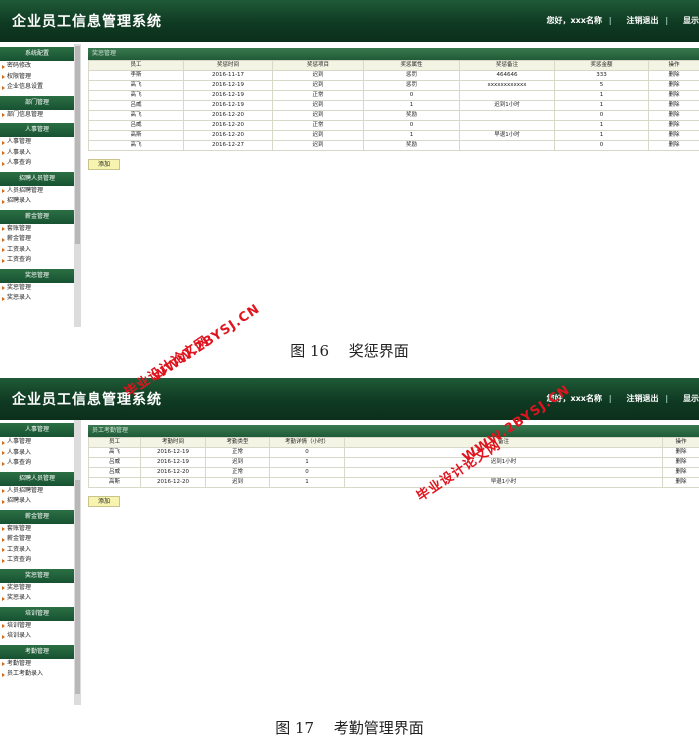 This screenshot has width=699, height=755. Describe the element at coordinates (37, 102) in the screenshot. I see `menu-group-header: 部门管理` at that location.